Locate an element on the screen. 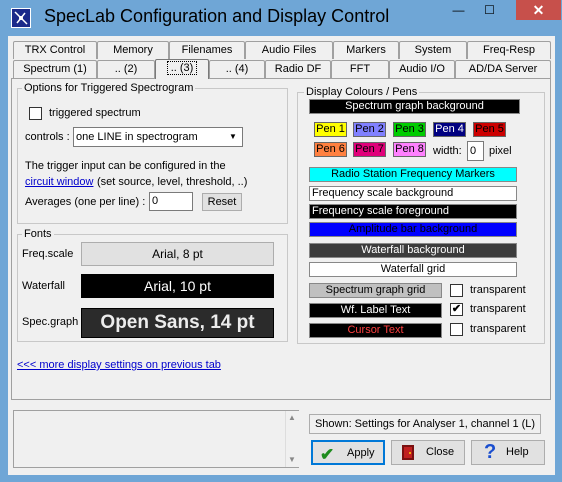 The height and width of the screenshot is (482, 562). tab-spectrum-1: Spectrum (1) is located at coordinates (55, 69).